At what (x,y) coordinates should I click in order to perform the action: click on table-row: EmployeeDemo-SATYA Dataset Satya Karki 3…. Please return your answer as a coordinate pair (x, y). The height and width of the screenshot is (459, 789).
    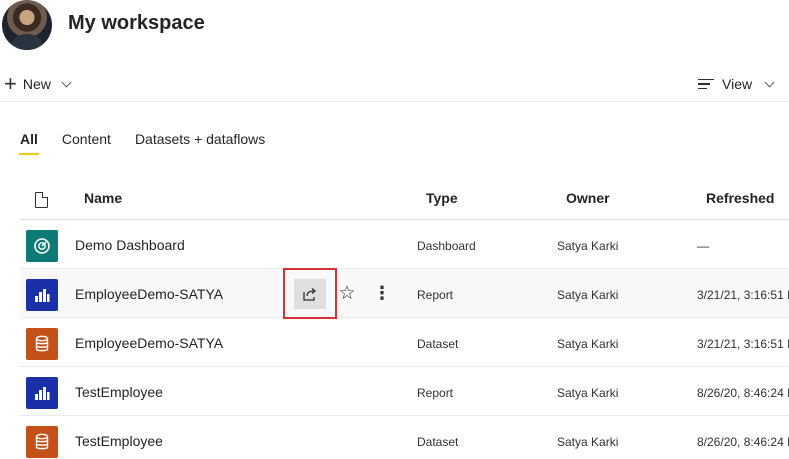
    Looking at the image, I should click on (404, 342).